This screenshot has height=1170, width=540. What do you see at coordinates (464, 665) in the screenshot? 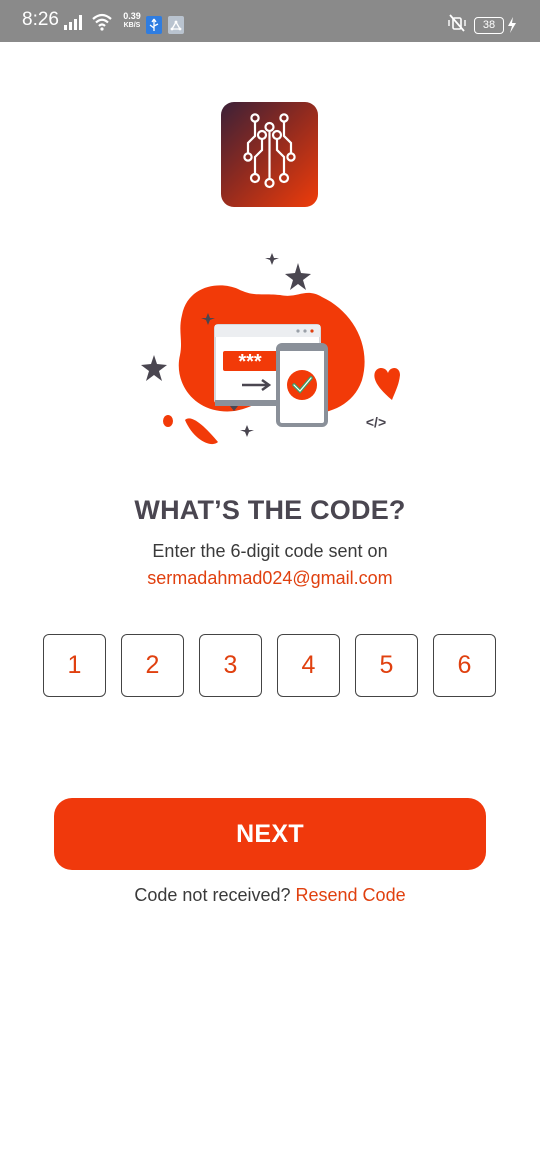
I see `otp-digit-6: 6` at bounding box center [464, 665].